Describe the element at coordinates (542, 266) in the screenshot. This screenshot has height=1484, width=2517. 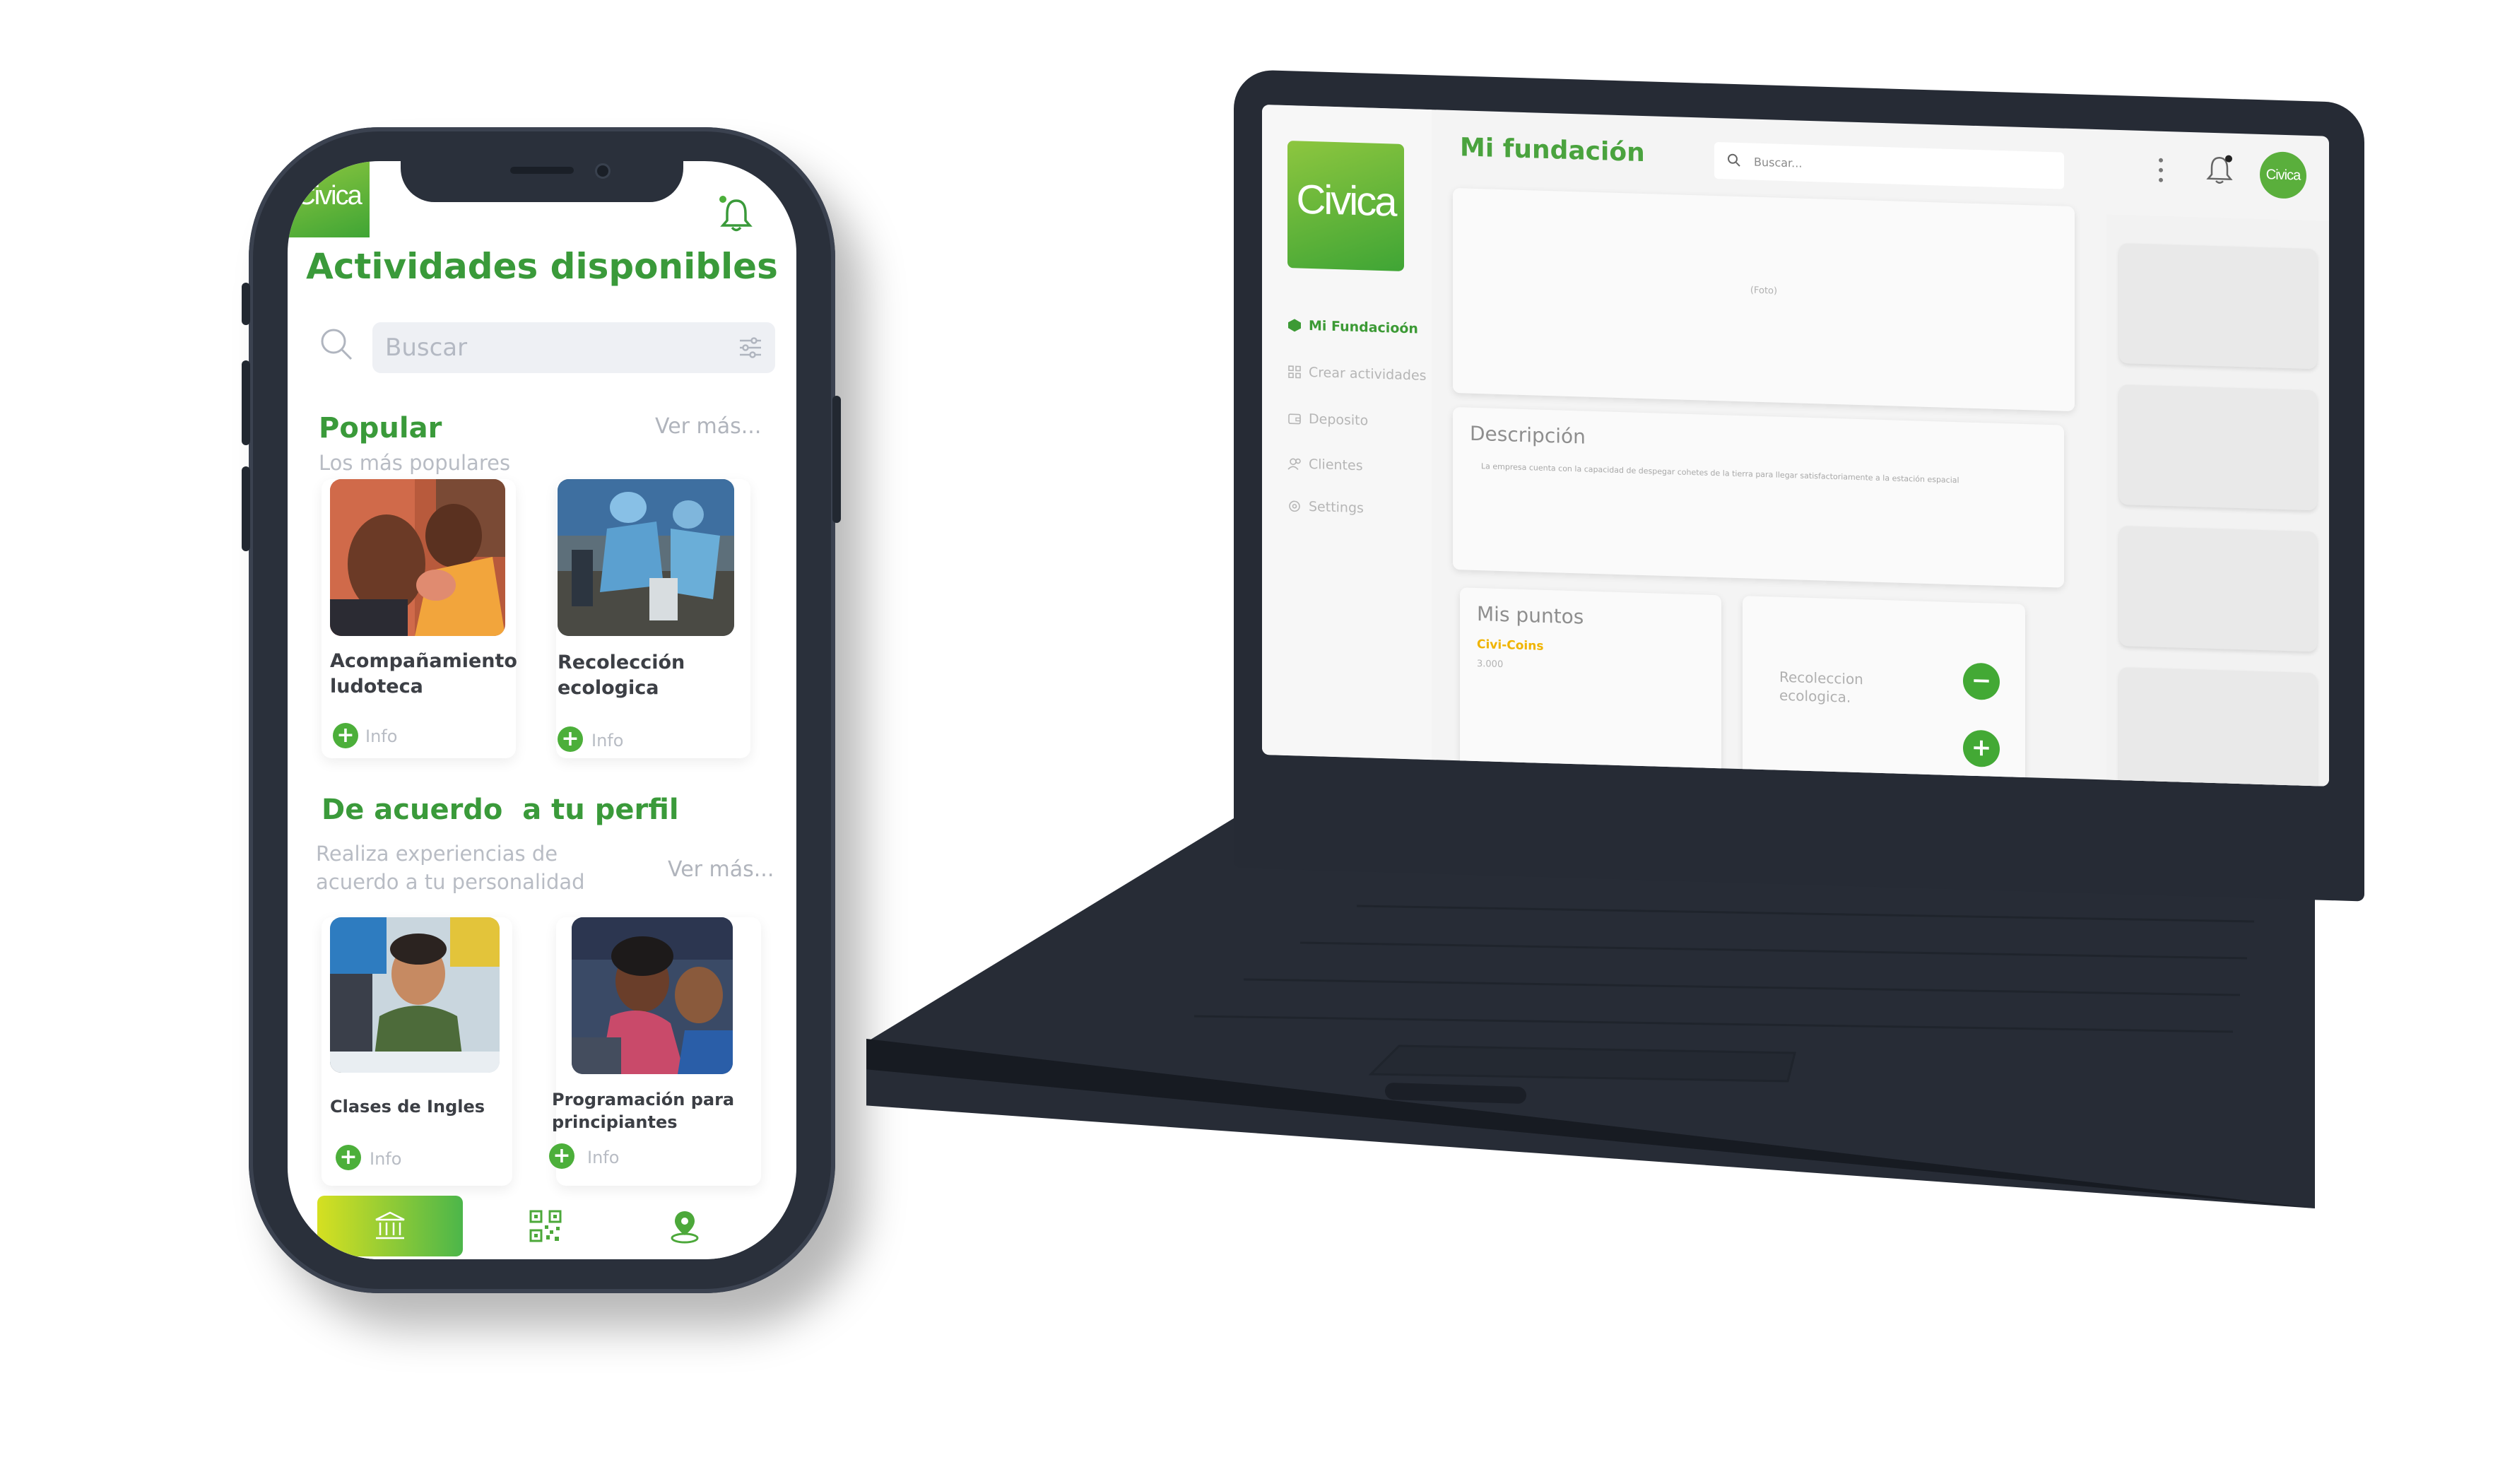
I see `page-title: Actividades disponibles` at that location.